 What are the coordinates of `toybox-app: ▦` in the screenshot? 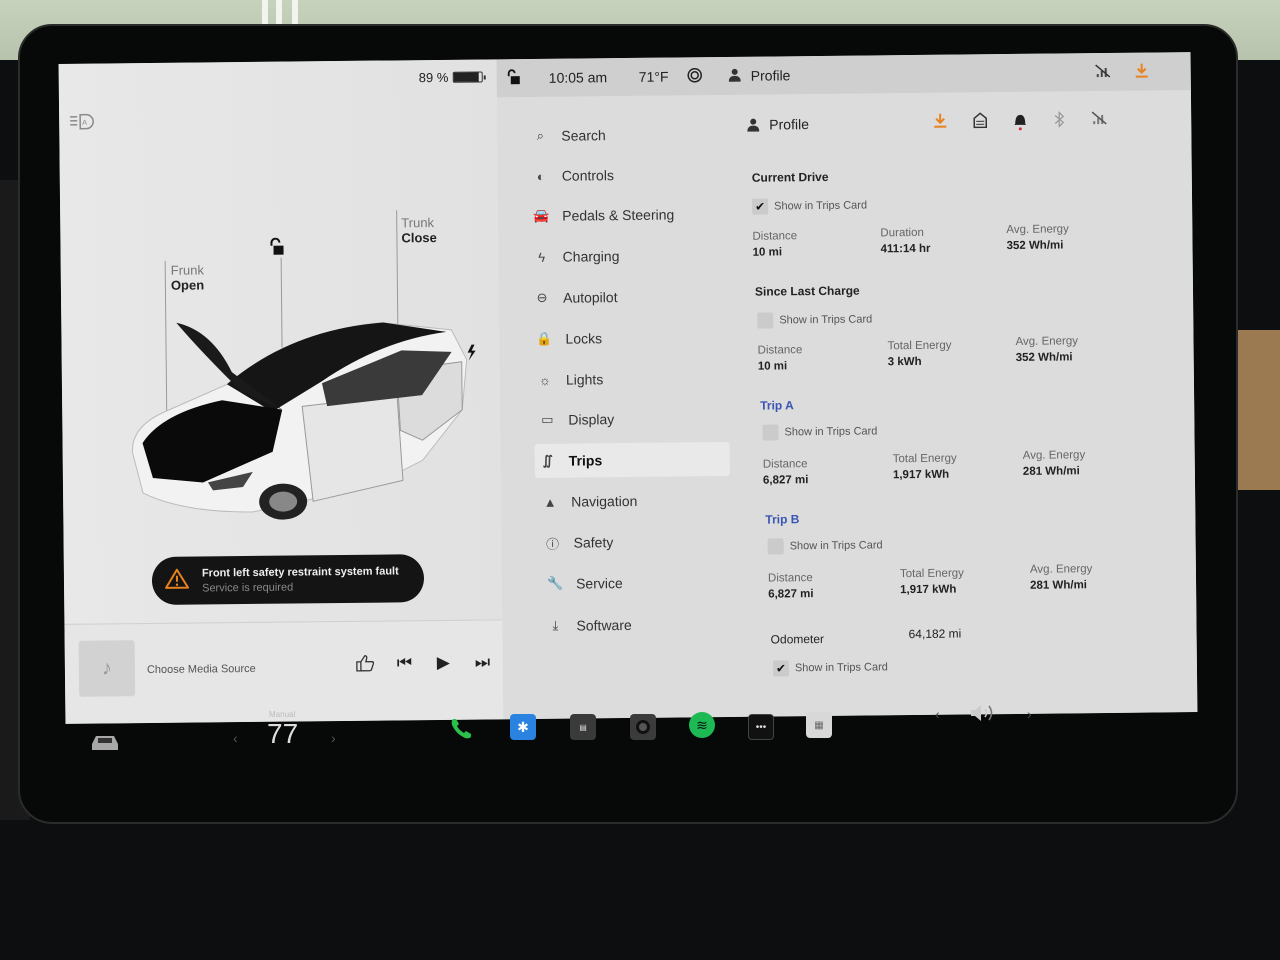 It's located at (819, 725).